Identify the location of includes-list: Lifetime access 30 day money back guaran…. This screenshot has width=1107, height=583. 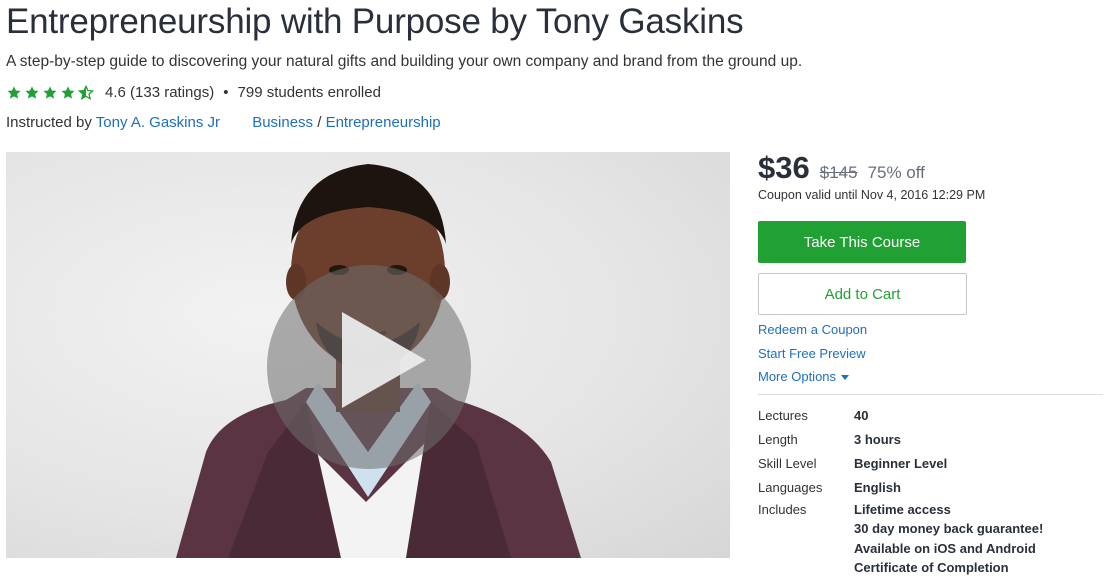
(948, 539).